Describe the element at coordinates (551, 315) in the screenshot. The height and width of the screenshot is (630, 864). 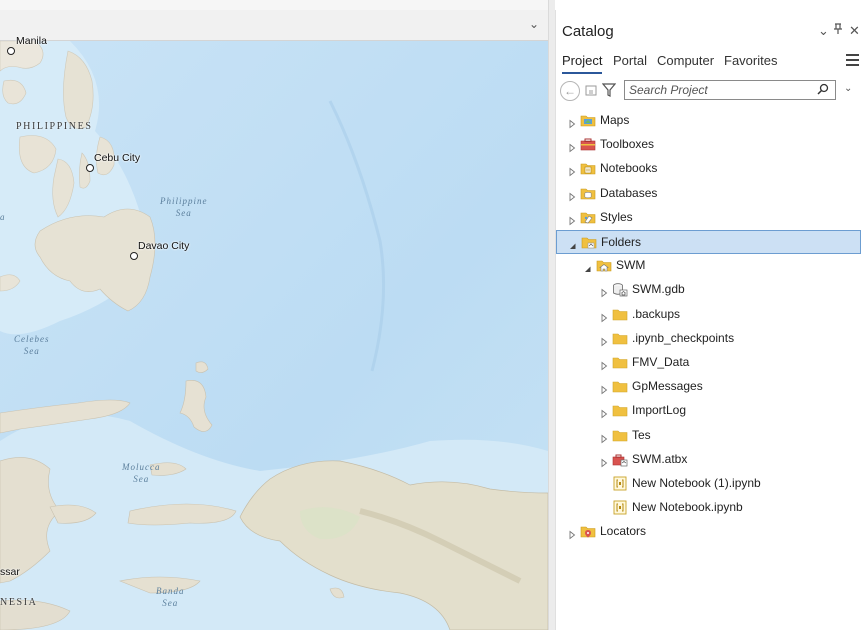
I see `pane-splitter` at that location.